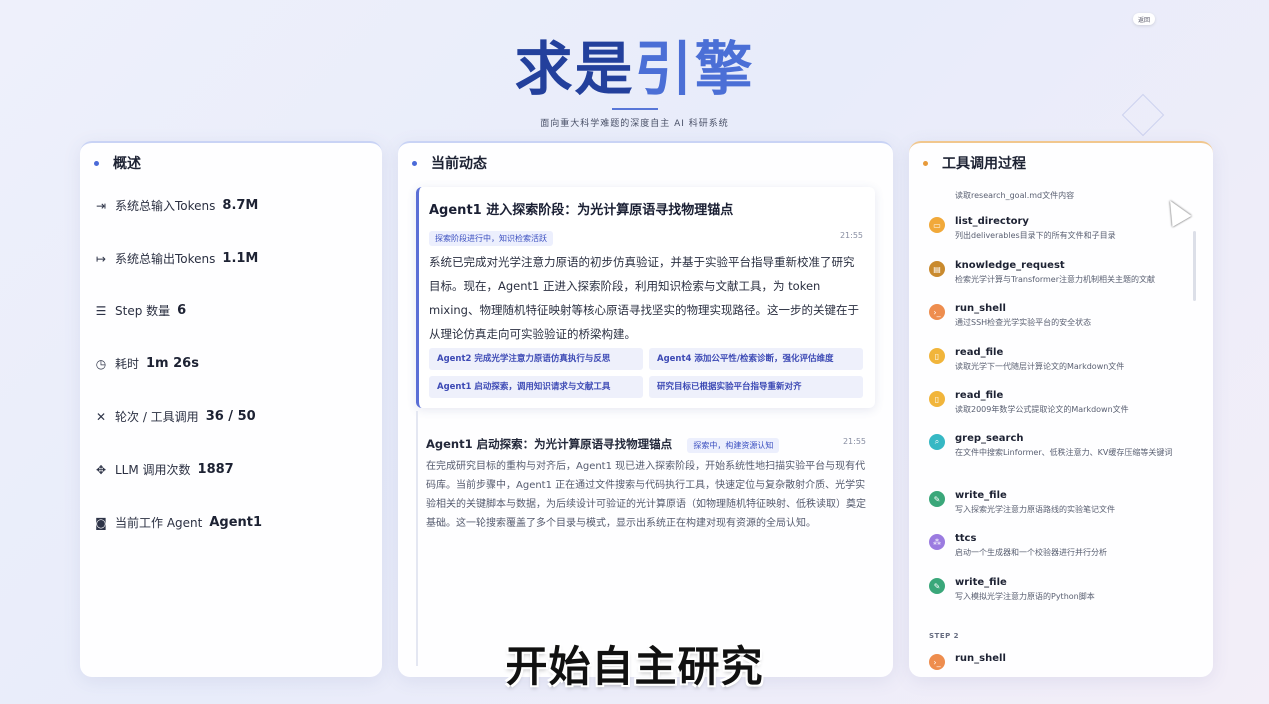 The width and height of the screenshot is (1269, 704). What do you see at coordinates (634, 124) in the screenshot?
I see `page-subtitle: 面向重大科学难题的深度自主 AI 科研系统` at bounding box center [634, 124].